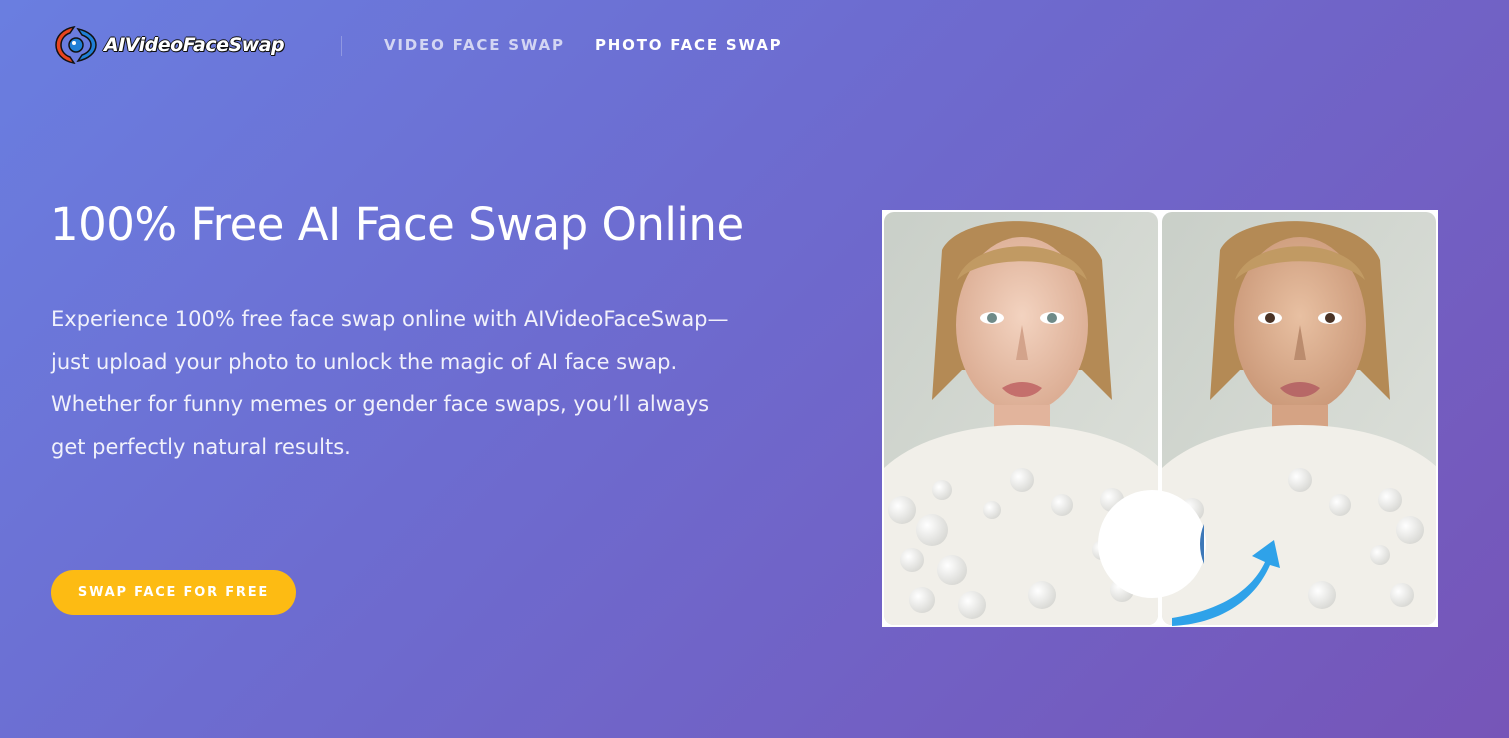  I want to click on nav-photo-face-swap: PHOTO FACE SWAP, so click(688, 45).